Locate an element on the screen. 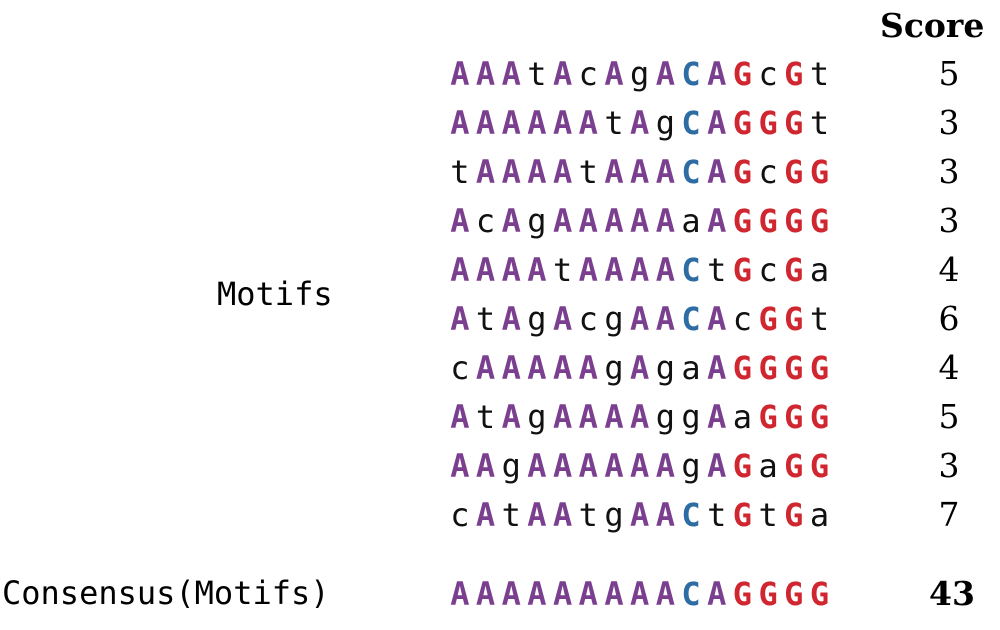  motif-sequence: AtAgAAAAggAaGGG is located at coordinates (639, 417).